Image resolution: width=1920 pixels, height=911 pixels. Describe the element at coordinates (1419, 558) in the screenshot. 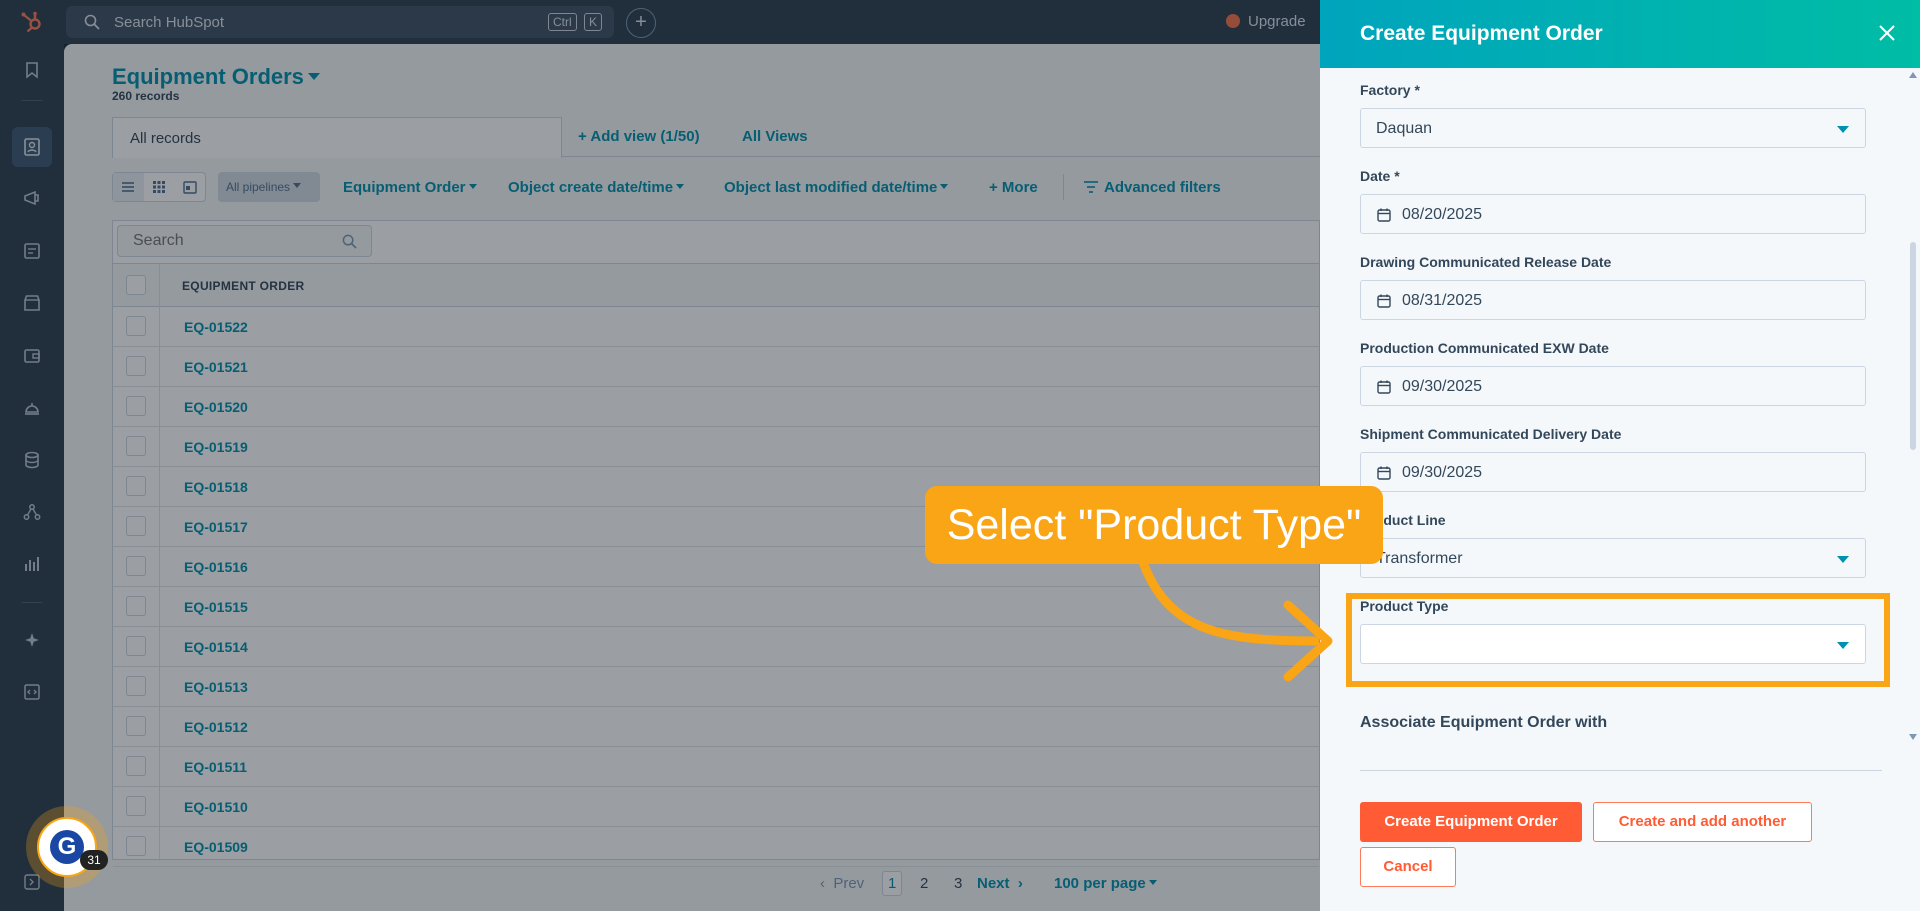

I see `product-line-value: Transformer` at that location.